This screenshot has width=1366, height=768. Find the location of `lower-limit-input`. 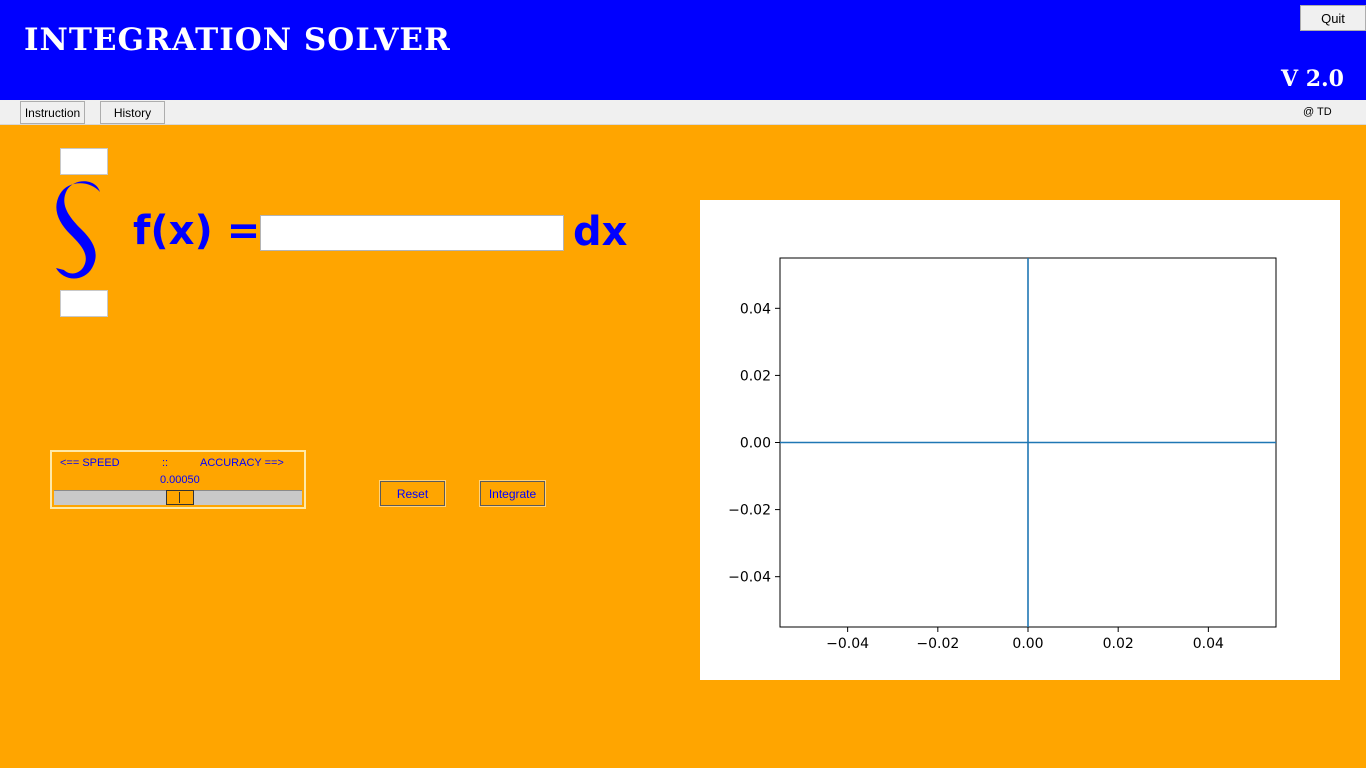

lower-limit-input is located at coordinates (84, 303).